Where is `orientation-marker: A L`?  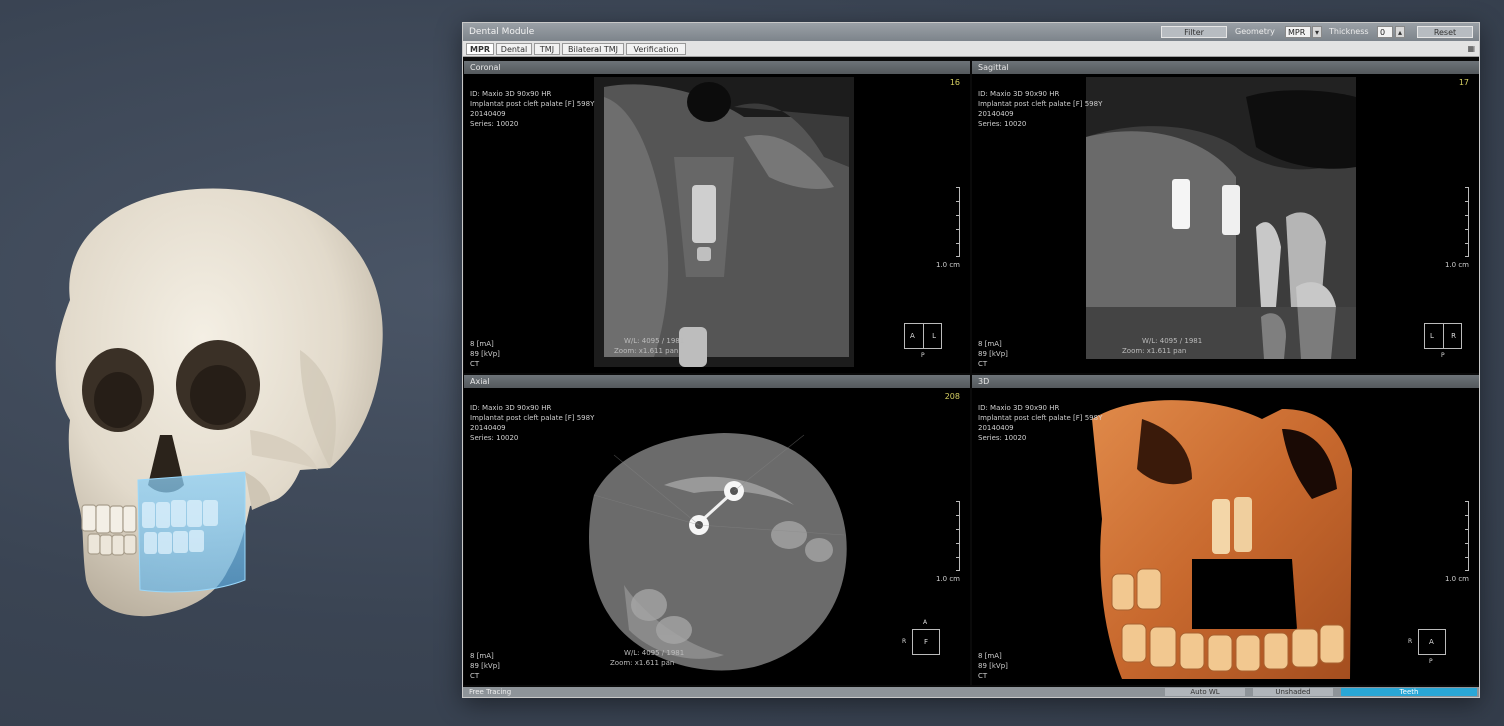 orientation-marker: A L is located at coordinates (923, 336).